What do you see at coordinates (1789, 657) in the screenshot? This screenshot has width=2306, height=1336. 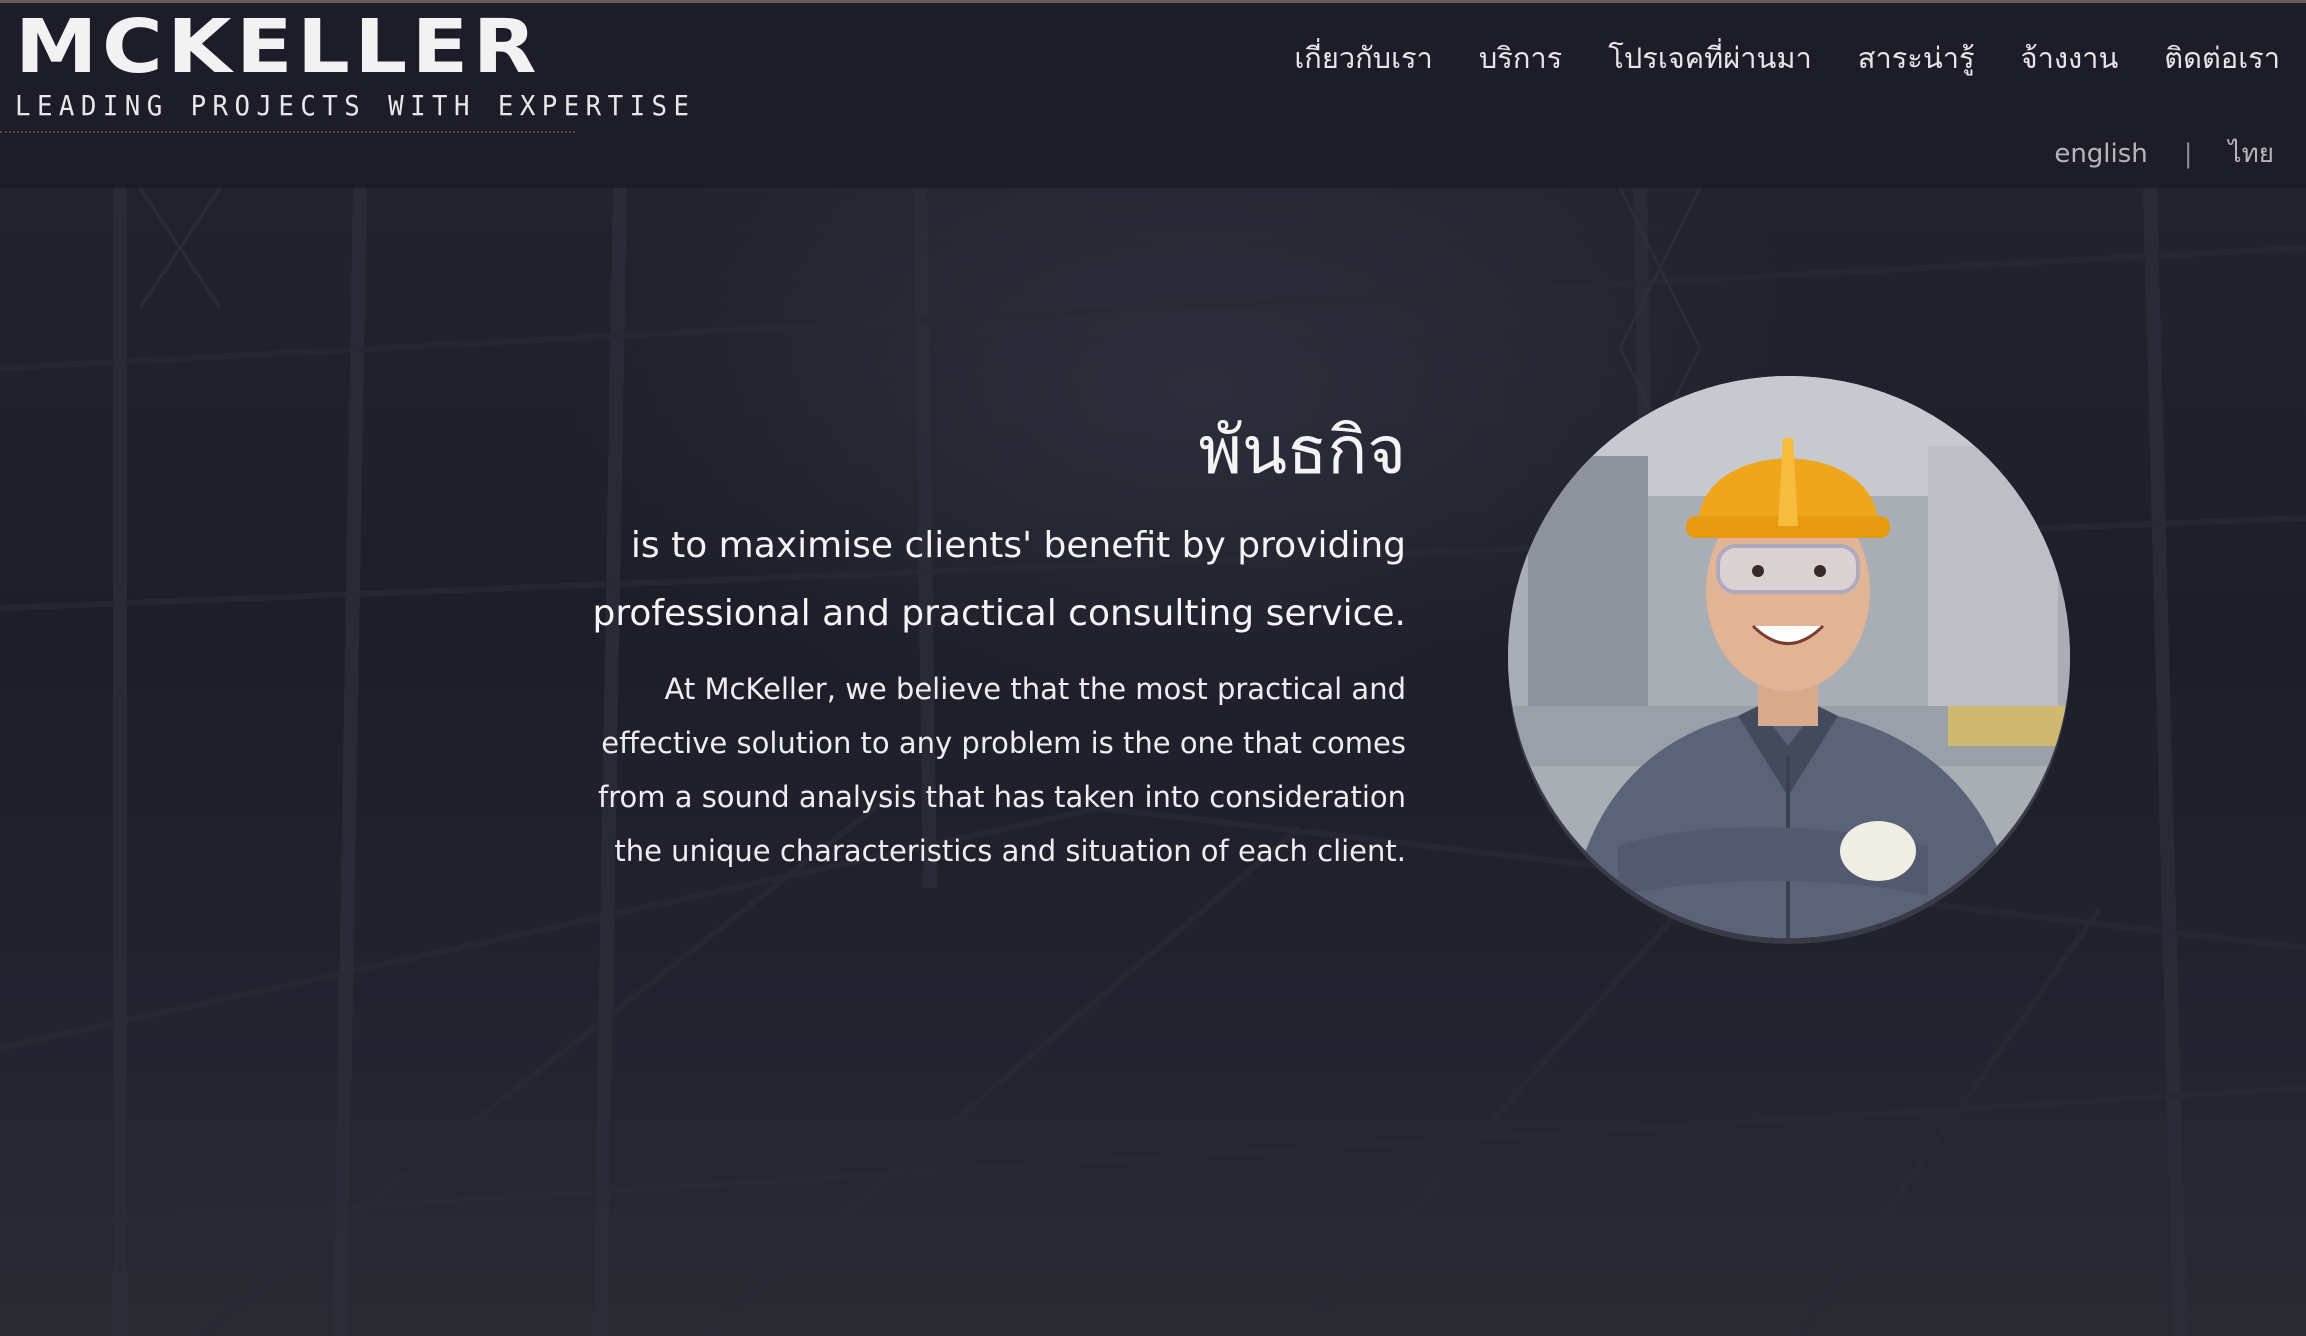 I see `engineer-portrait-photo` at bounding box center [1789, 657].